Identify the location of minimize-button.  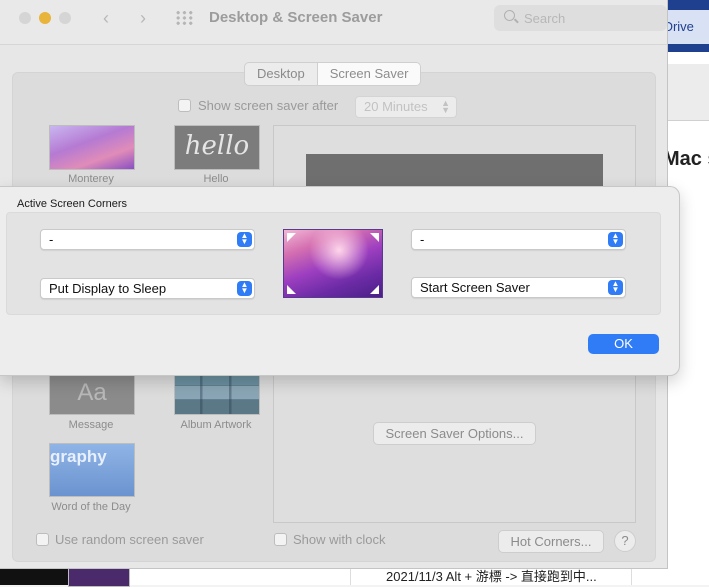
(45, 18).